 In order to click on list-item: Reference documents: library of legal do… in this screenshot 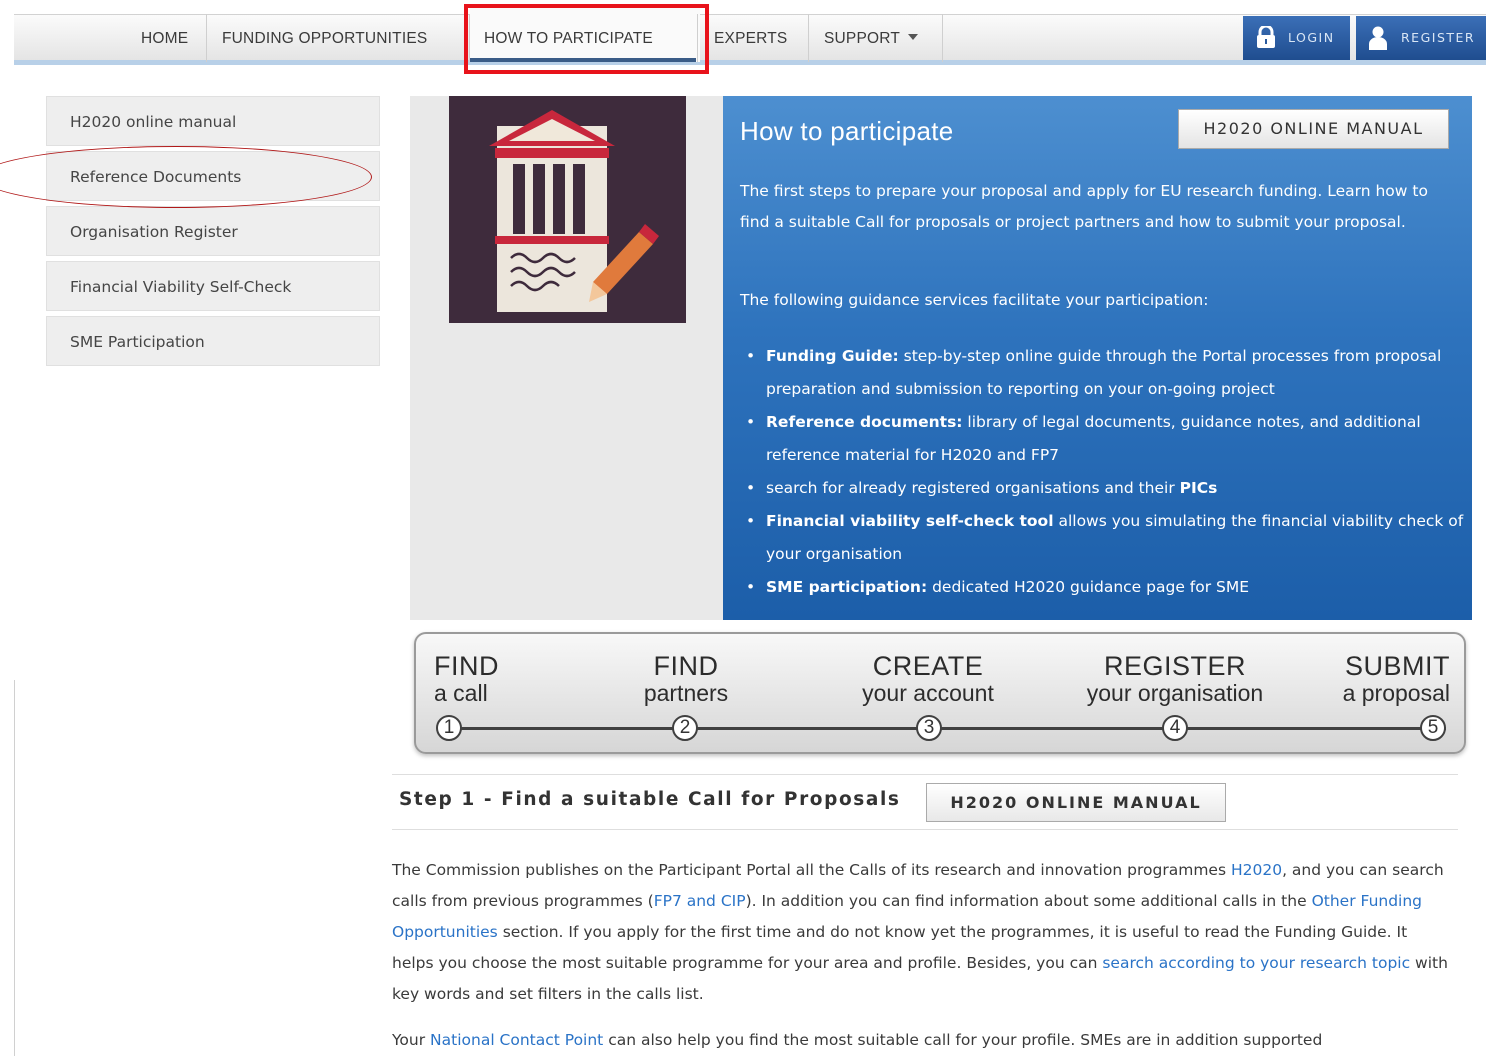, I will do `click(1110, 439)`.